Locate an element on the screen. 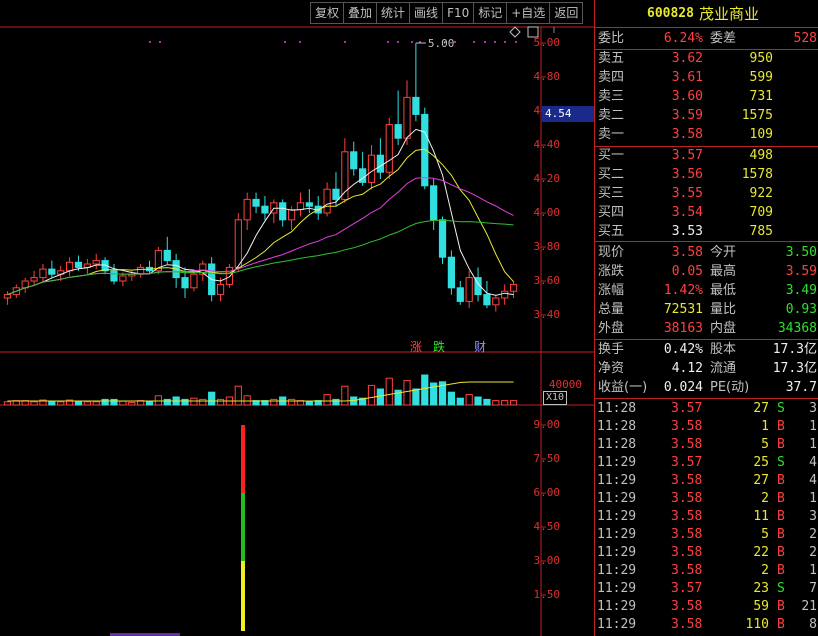 The image size is (818, 636). ask-price: 3.60 is located at coordinates (687, 96).